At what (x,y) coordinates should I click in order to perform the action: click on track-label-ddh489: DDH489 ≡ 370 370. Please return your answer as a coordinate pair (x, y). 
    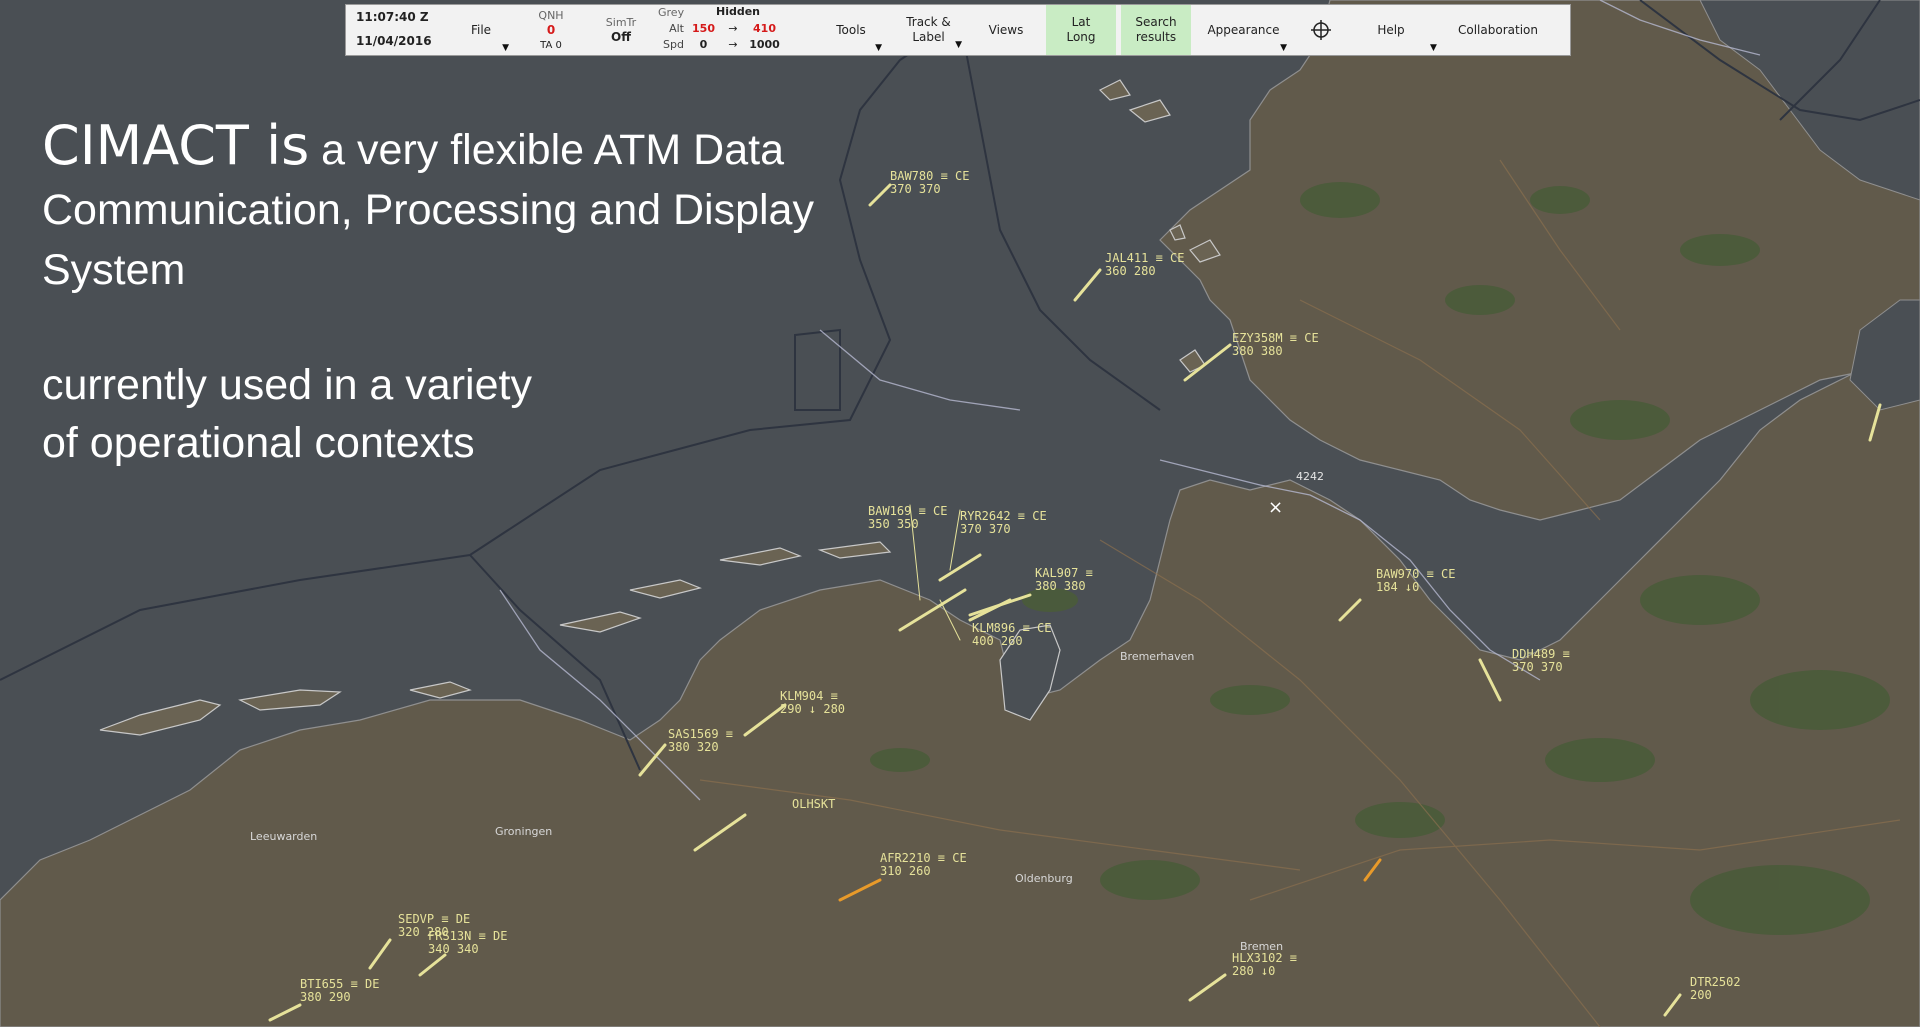
    Looking at the image, I should click on (1541, 660).